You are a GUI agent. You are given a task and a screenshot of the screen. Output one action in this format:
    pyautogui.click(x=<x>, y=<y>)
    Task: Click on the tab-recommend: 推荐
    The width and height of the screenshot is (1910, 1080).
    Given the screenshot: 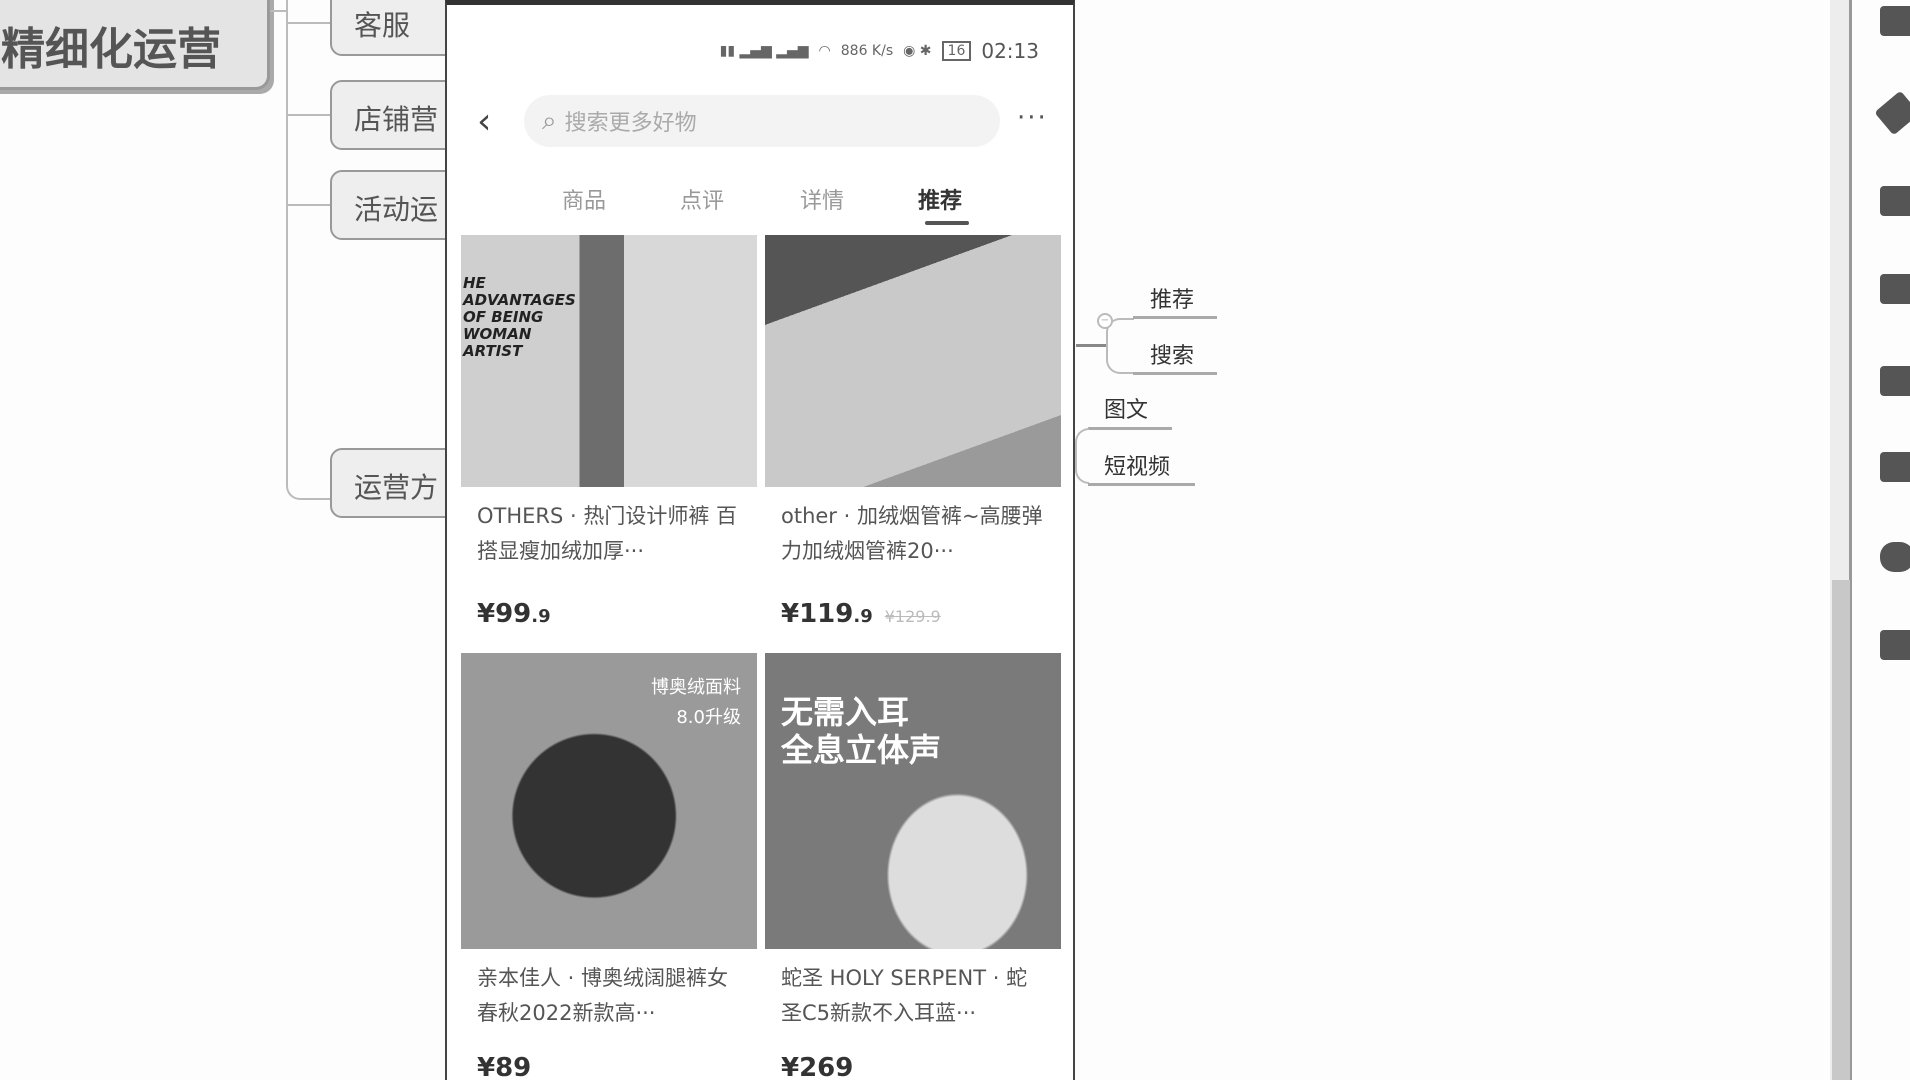 What is the action you would take?
    pyautogui.click(x=940, y=199)
    